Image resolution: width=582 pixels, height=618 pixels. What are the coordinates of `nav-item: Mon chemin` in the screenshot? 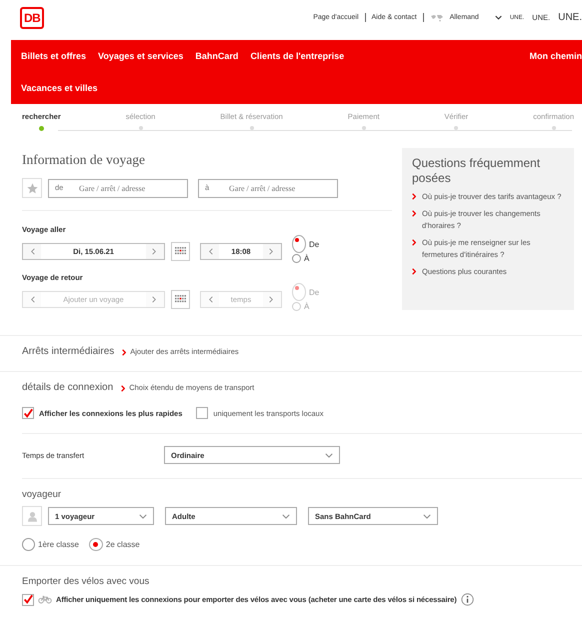 It's located at (555, 56).